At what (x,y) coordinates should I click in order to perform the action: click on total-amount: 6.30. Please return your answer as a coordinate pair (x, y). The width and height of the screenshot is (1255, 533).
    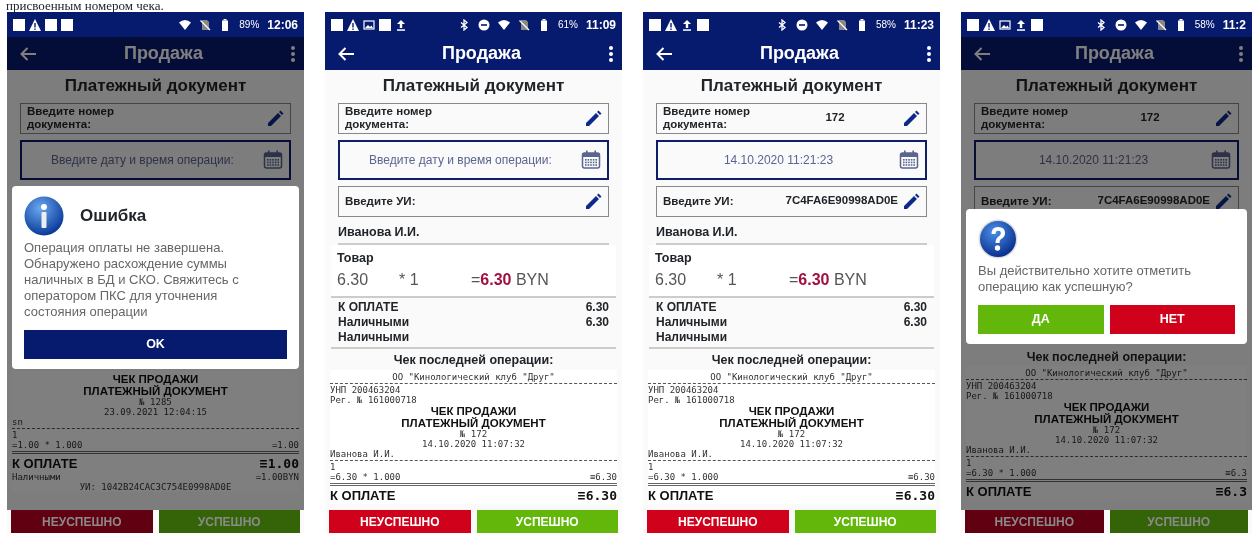
    Looking at the image, I should click on (915, 307).